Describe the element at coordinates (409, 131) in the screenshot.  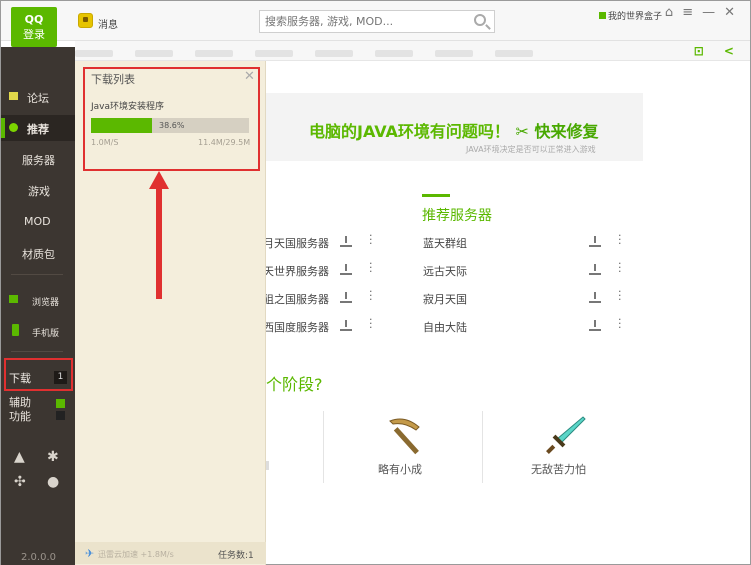
I see `banner-question: 电脑的JAVA环境有问题吗！` at that location.